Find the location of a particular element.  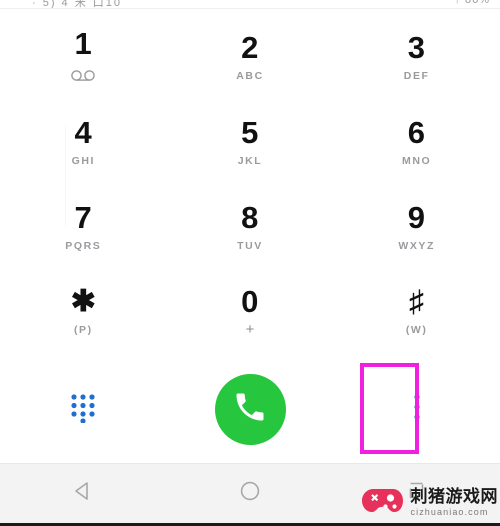

call-icon is located at coordinates (250, 409).